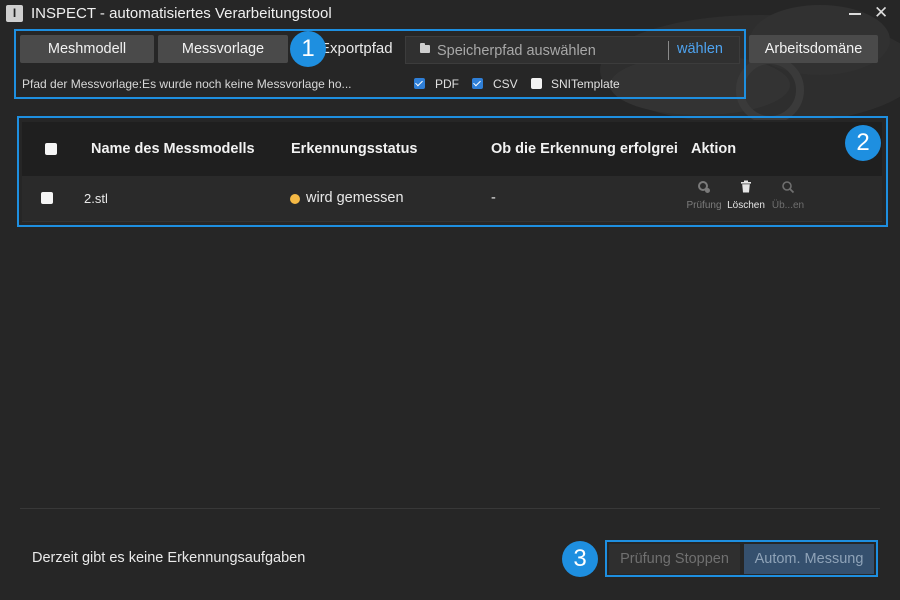  Describe the element at coordinates (169, 558) in the screenshot. I see `task-status-message: Derzeit gibt es keine Erkennungsaufgaben` at that location.